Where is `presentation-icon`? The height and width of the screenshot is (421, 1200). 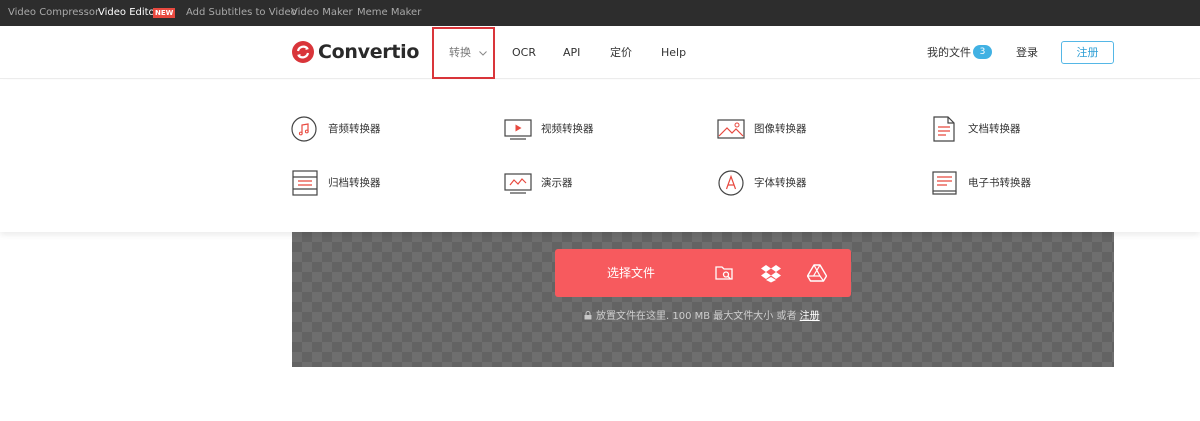
presentation-icon is located at coordinates (518, 183).